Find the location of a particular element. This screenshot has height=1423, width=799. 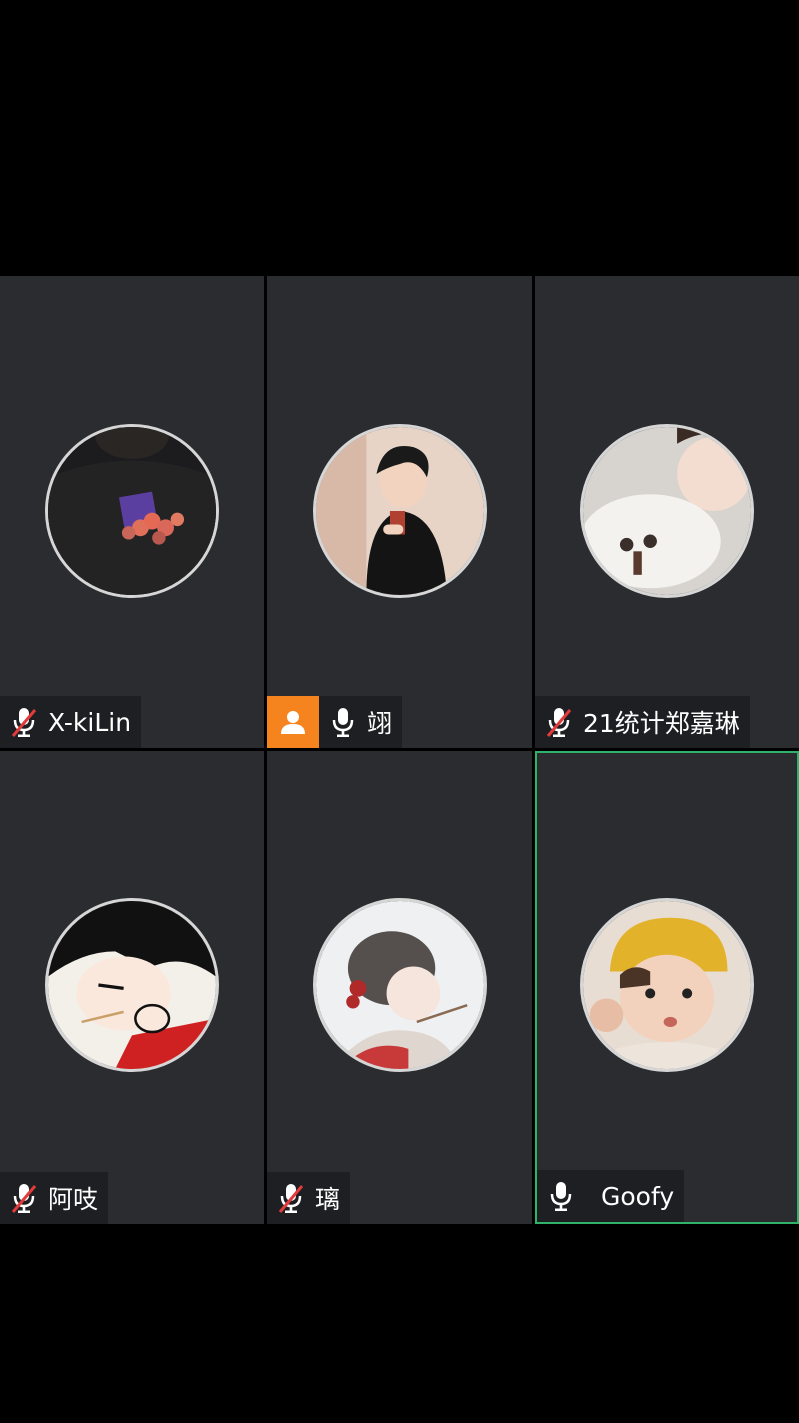

participant-name: Goofy is located at coordinates (638, 1196).